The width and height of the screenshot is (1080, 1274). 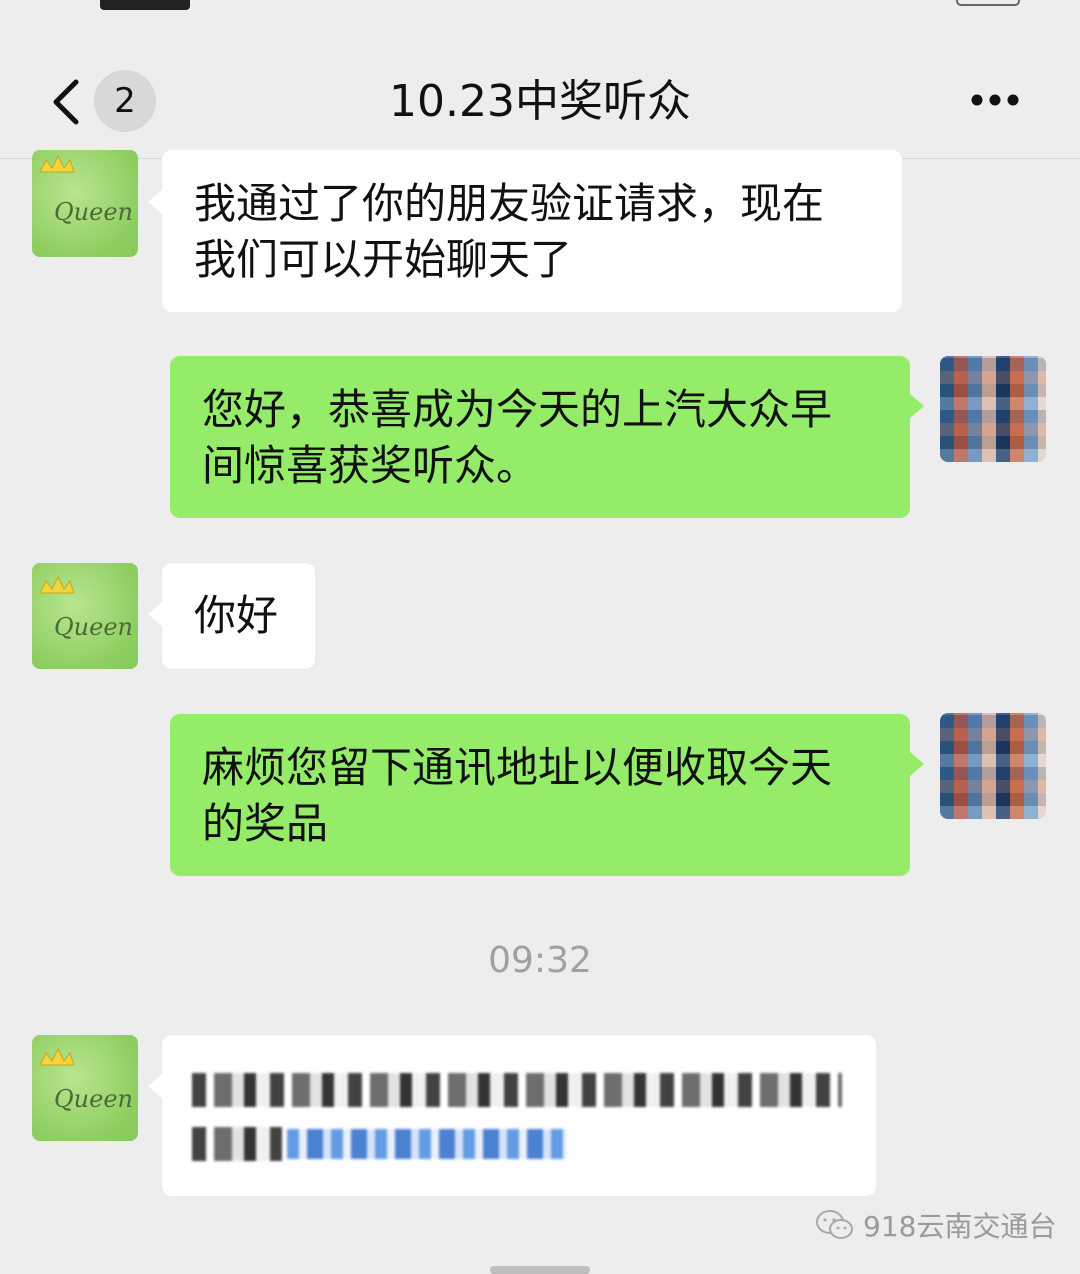 I want to click on back-button, so click(x=65, y=102).